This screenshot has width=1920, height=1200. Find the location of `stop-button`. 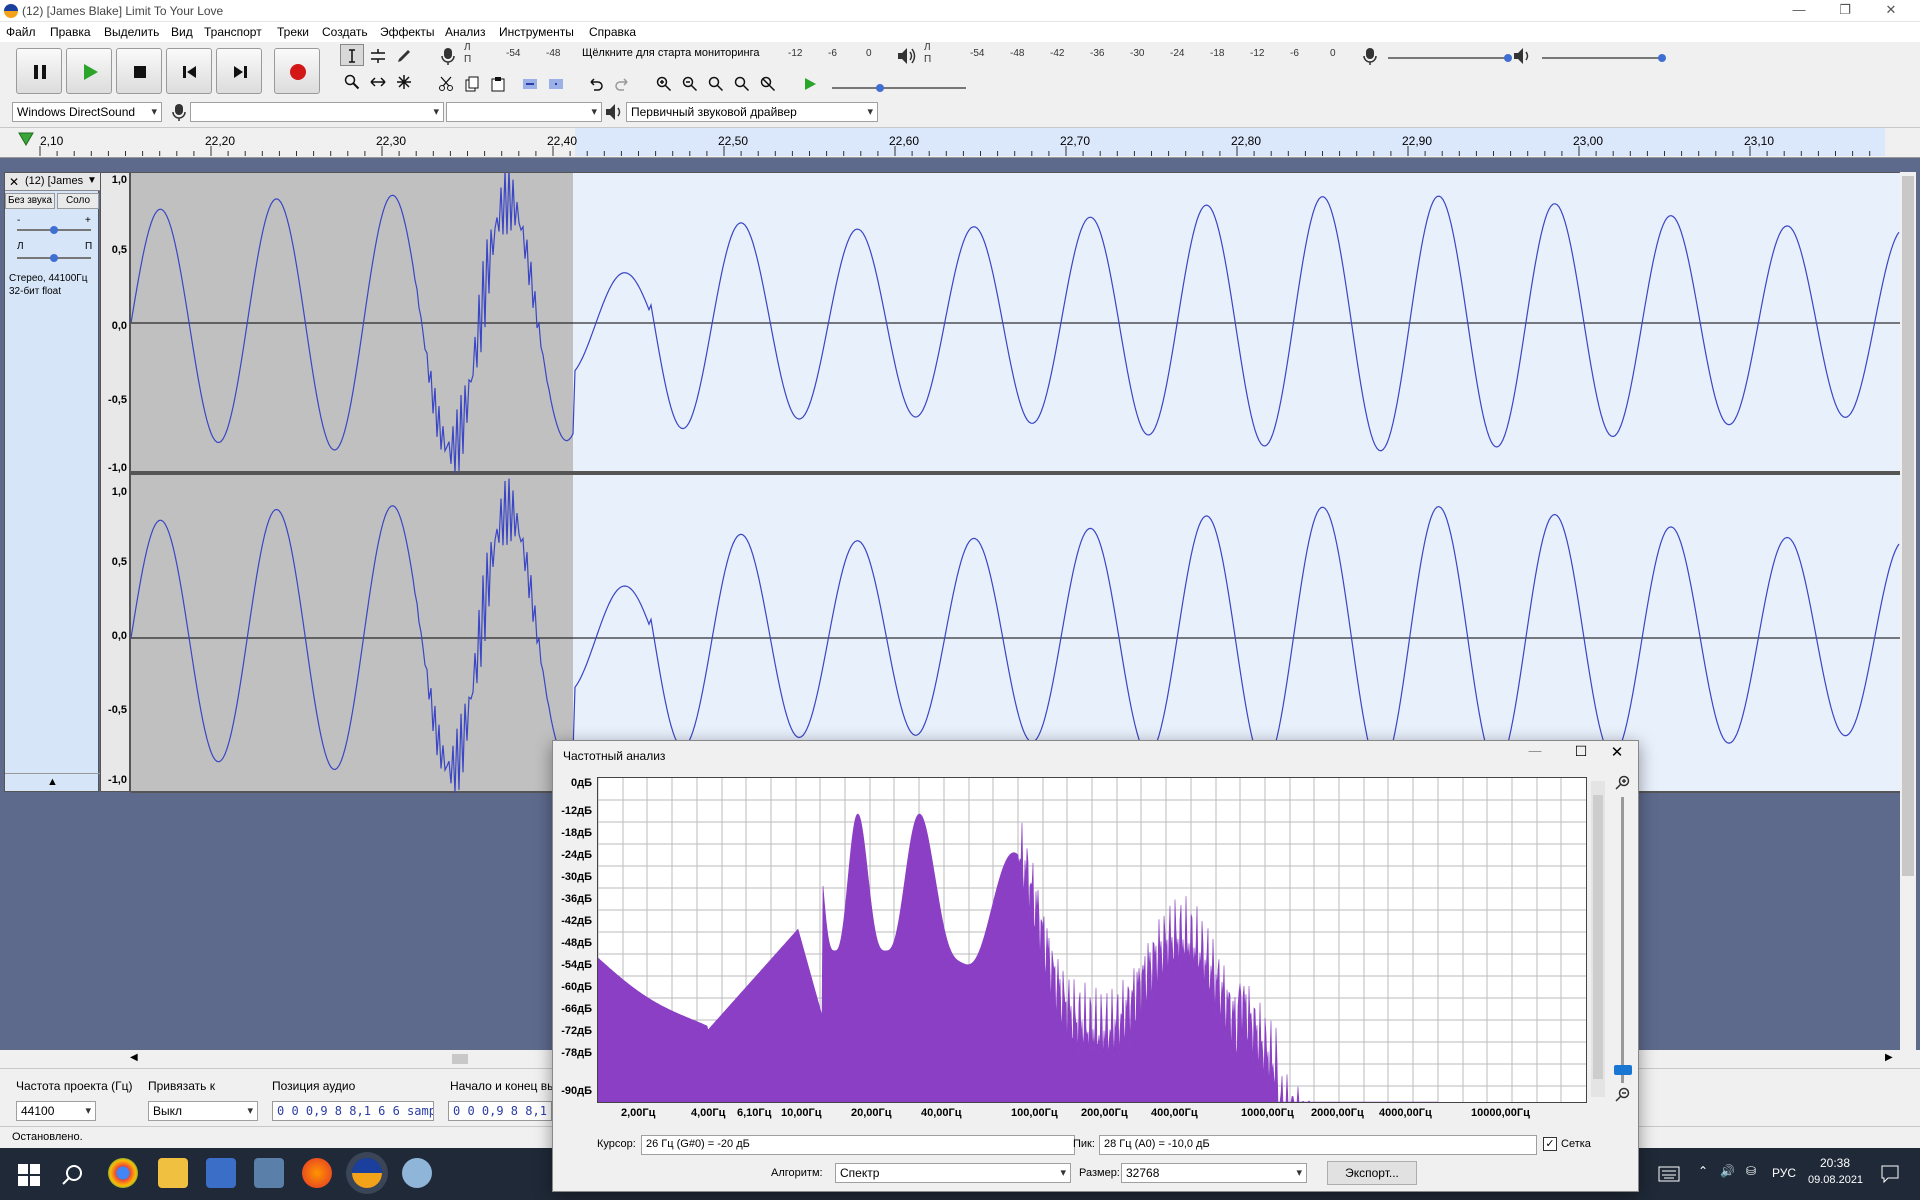

stop-button is located at coordinates (139, 71).